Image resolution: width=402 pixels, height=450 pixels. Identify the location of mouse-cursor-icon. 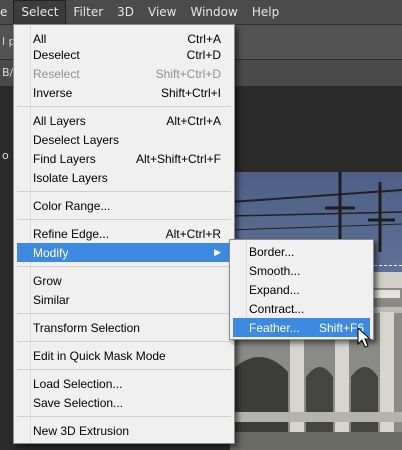
(364, 337).